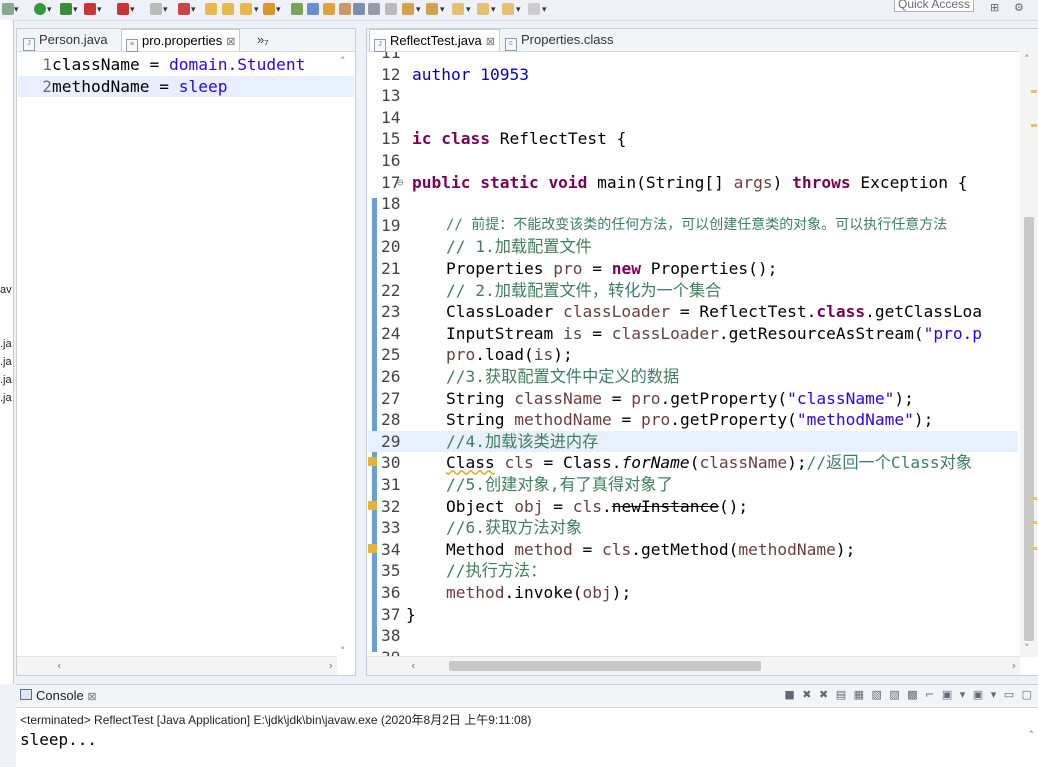  What do you see at coordinates (693, 355) in the screenshot?
I see `code-line: 25 pro.load(is);` at bounding box center [693, 355].